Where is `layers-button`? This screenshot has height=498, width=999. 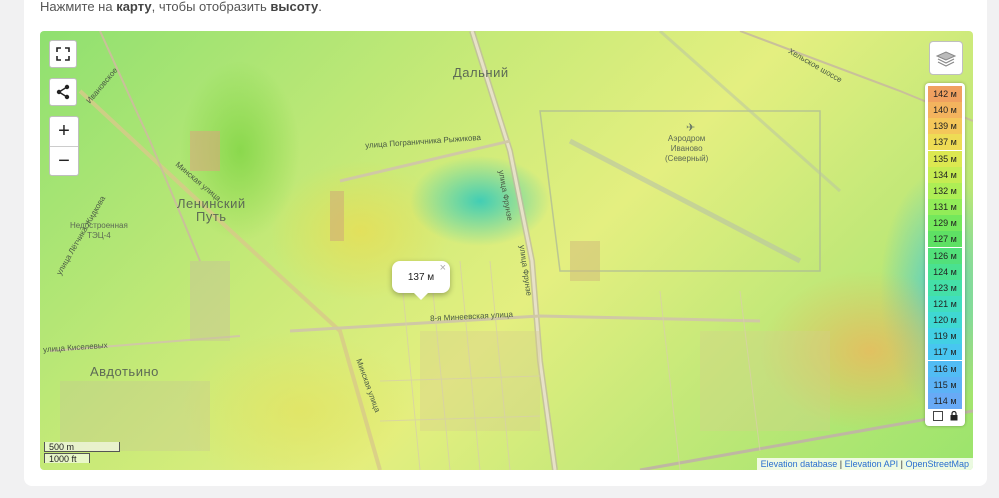
layers-button is located at coordinates (946, 58).